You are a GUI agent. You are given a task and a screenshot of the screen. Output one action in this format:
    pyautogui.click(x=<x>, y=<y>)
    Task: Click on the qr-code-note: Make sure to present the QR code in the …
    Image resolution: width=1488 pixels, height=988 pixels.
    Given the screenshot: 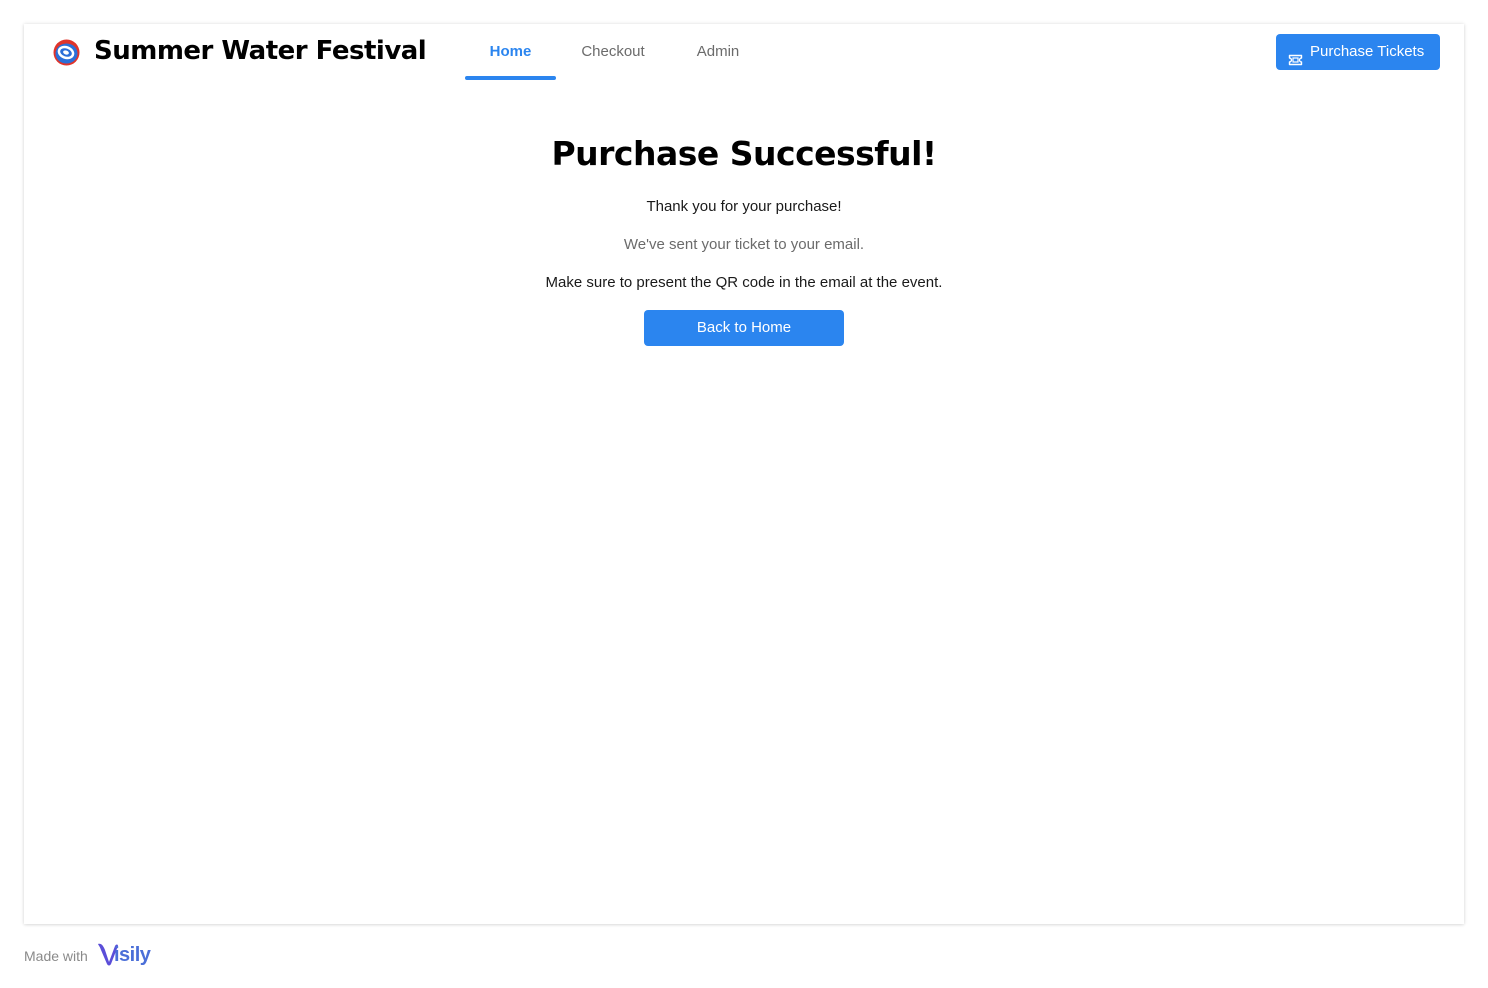 What is the action you would take?
    pyautogui.click(x=744, y=282)
    